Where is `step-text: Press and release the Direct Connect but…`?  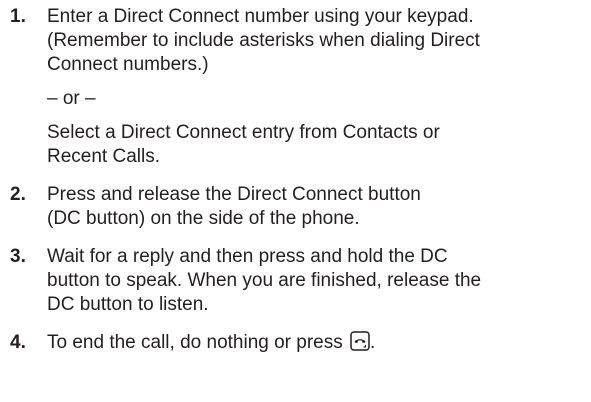 step-text: Press and release the Direct Connect but… is located at coordinates (316, 207).